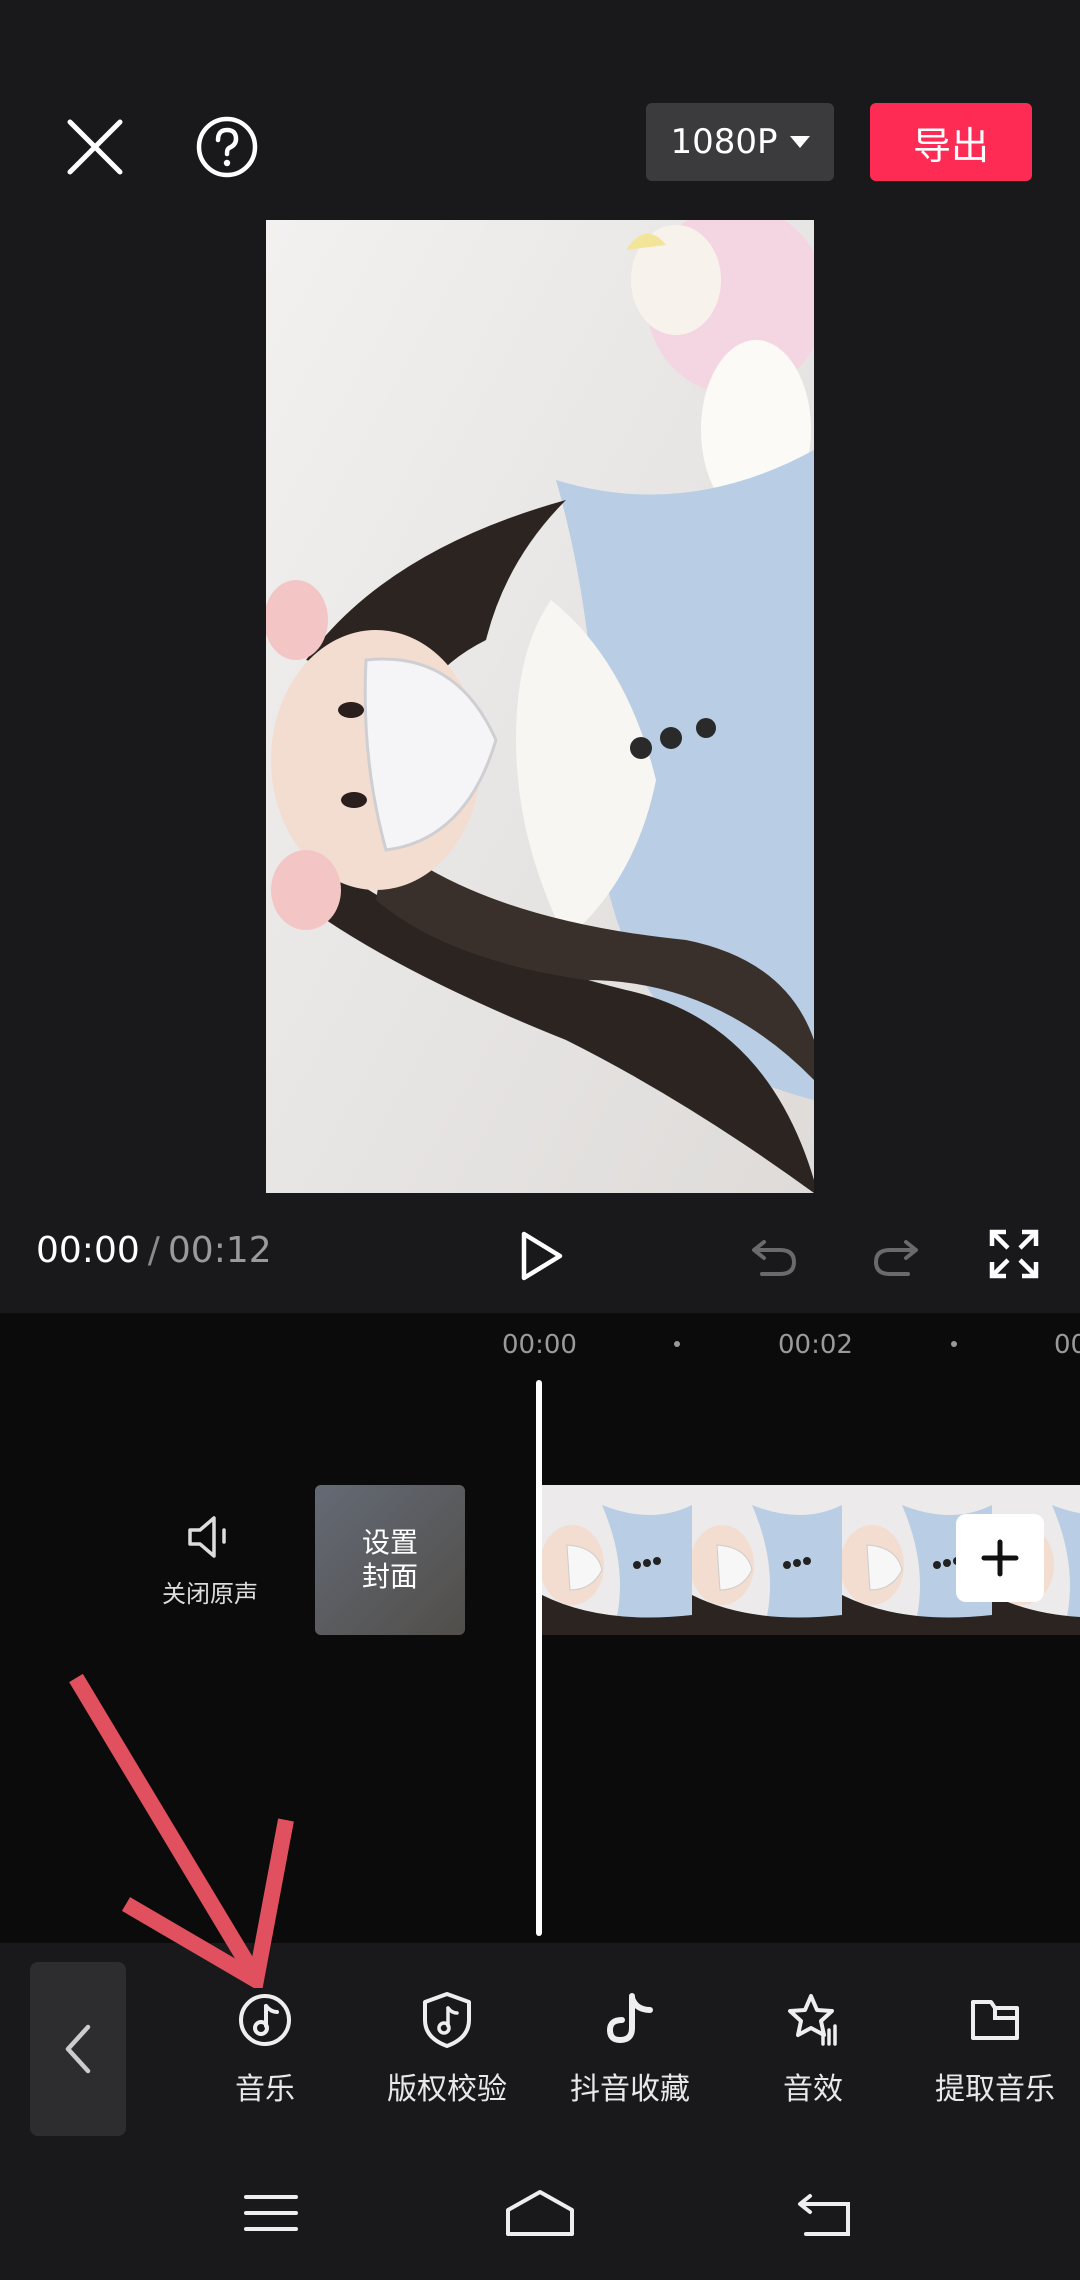 The width and height of the screenshot is (1080, 2280). I want to click on fullscreen-button, so click(1014, 1254).